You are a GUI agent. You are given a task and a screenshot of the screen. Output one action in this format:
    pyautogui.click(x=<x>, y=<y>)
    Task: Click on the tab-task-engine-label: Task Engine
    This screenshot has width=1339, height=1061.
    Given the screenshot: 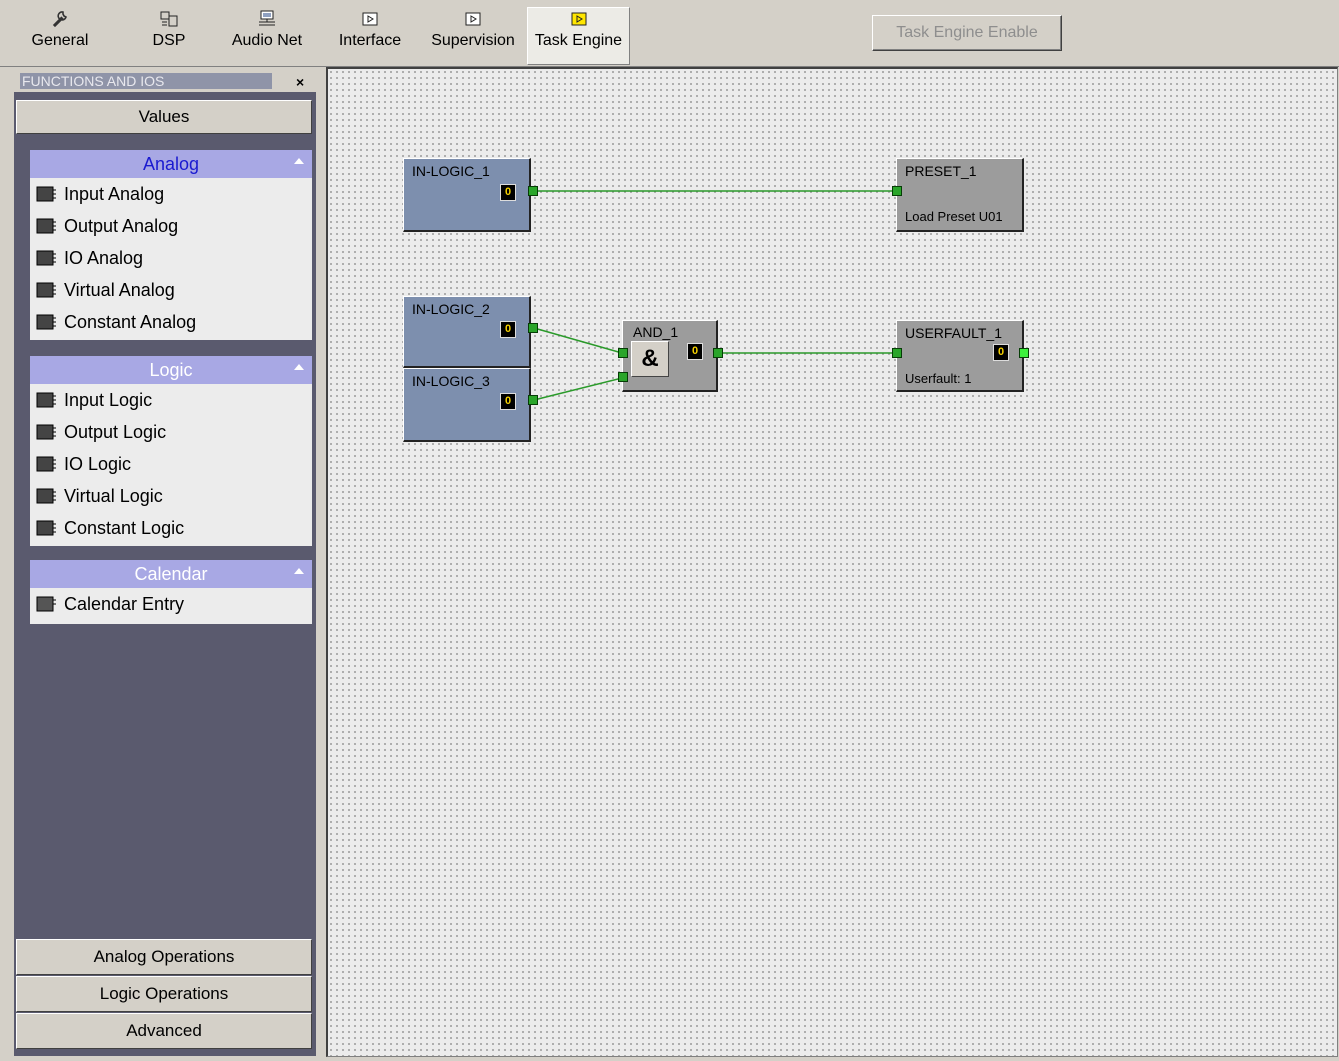 What is the action you would take?
    pyautogui.click(x=578, y=40)
    